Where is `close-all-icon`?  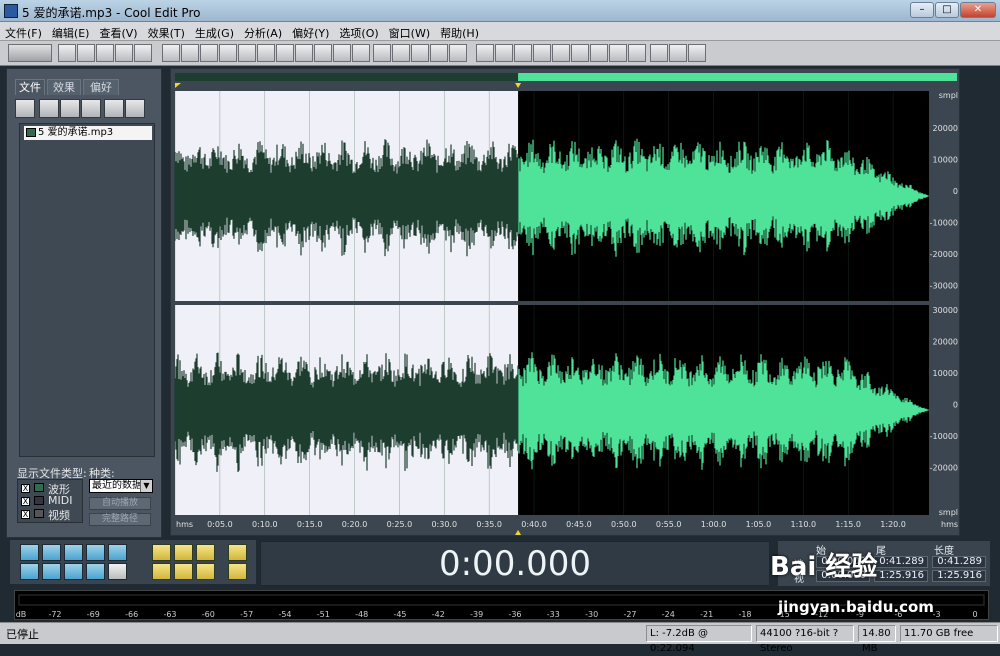 close-all-icon is located at coordinates (91, 108).